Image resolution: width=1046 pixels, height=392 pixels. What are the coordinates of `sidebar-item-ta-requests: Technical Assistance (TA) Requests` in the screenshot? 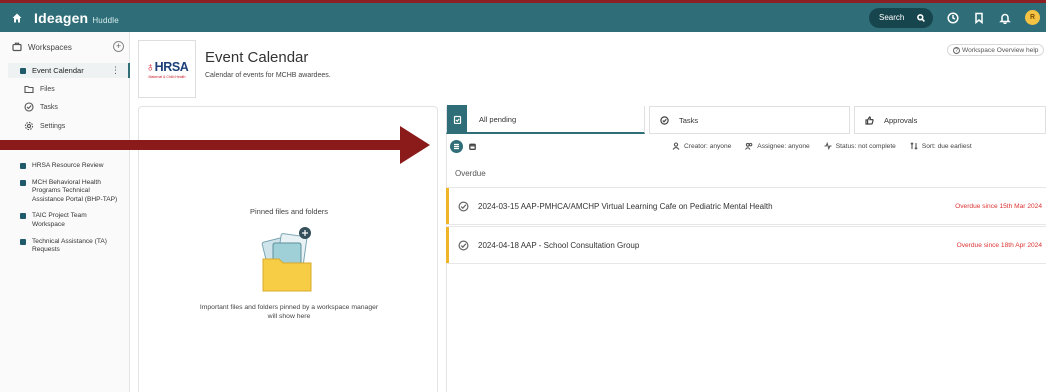 It's located at (70, 246).